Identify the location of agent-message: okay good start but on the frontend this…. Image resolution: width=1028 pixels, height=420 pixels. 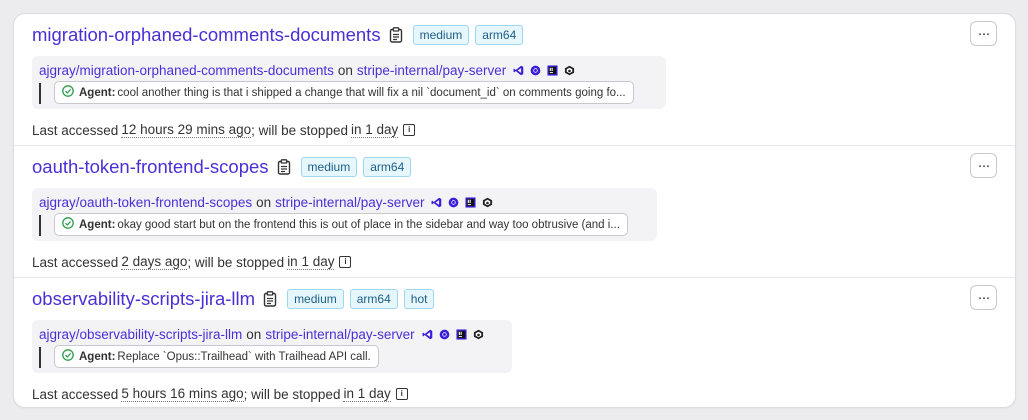
(368, 224).